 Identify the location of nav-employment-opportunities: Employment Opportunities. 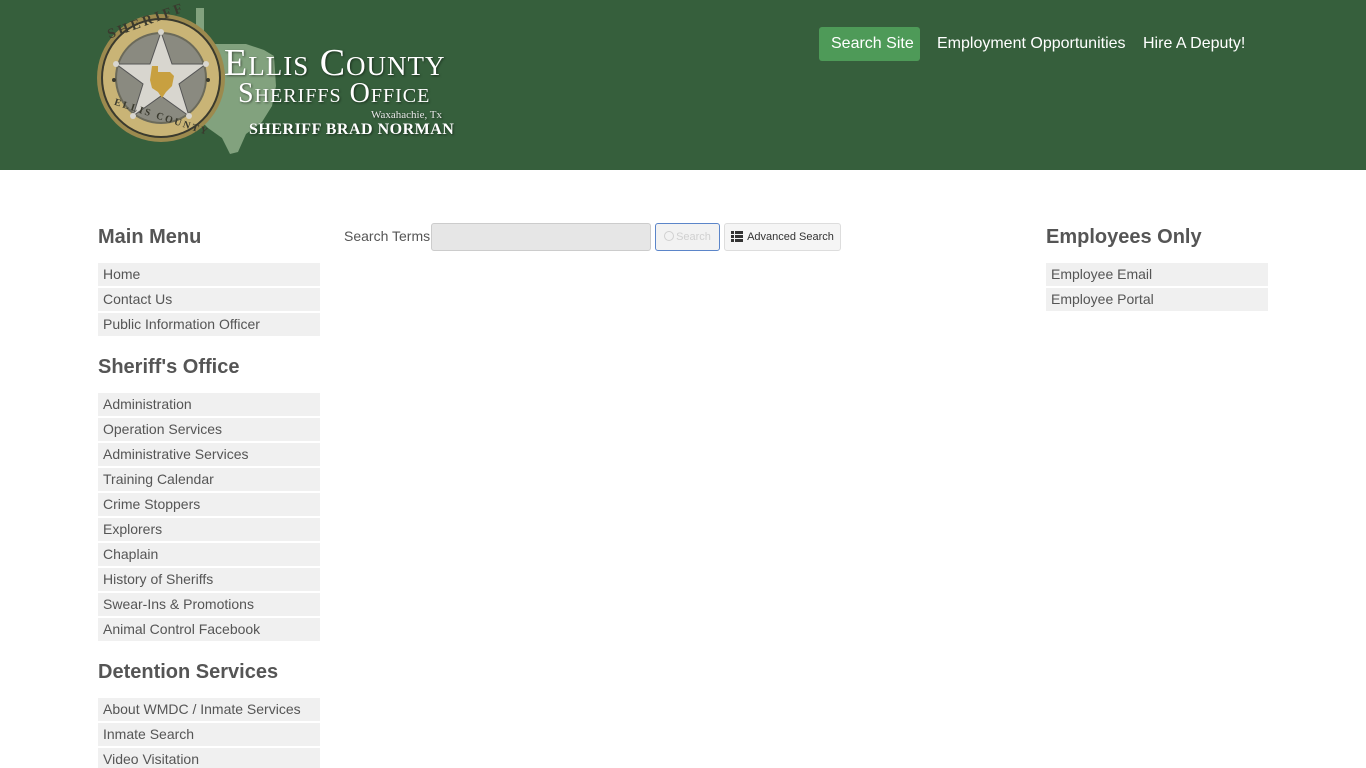
(1031, 44).